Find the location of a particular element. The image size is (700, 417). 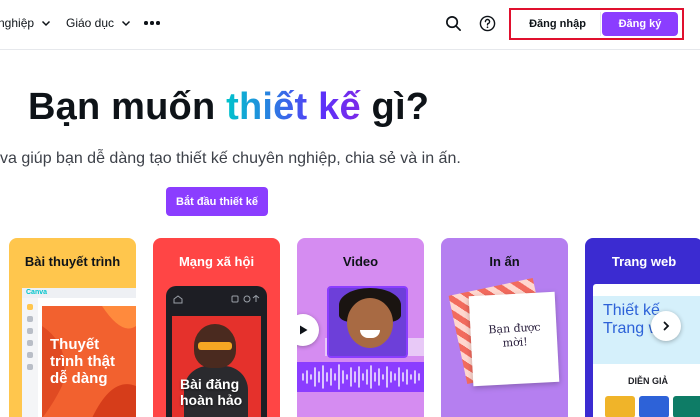

nav-menu-education-label: Giáo dục is located at coordinates (90, 23).